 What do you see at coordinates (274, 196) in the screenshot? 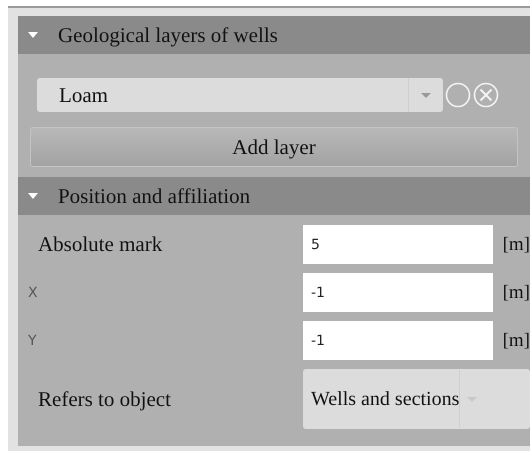
I see `section-header: Position and affiliation` at bounding box center [274, 196].